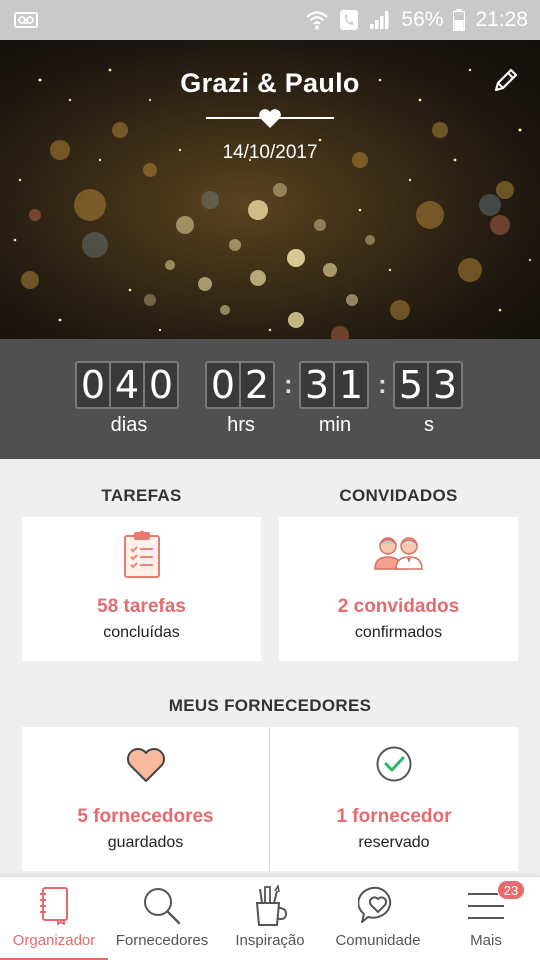 Image resolution: width=540 pixels, height=960 pixels. I want to click on guests-count: 2 convidados, so click(398, 606).